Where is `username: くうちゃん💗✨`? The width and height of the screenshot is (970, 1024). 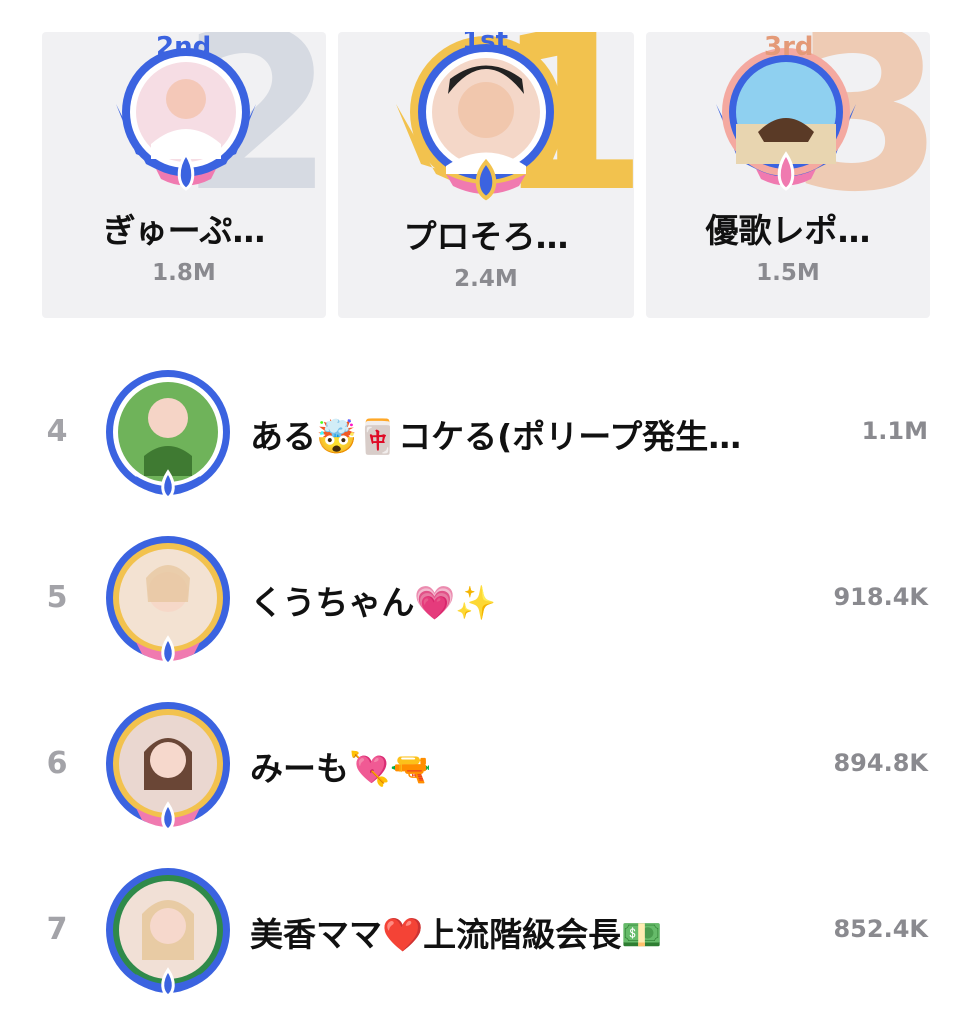
username: くうちゃん💗✨ is located at coordinates (373, 602).